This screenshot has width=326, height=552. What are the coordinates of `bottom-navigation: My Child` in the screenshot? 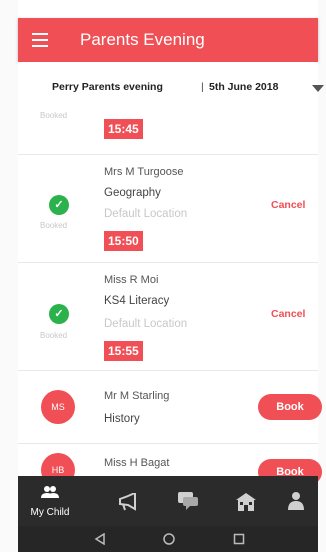 It's located at (168, 501).